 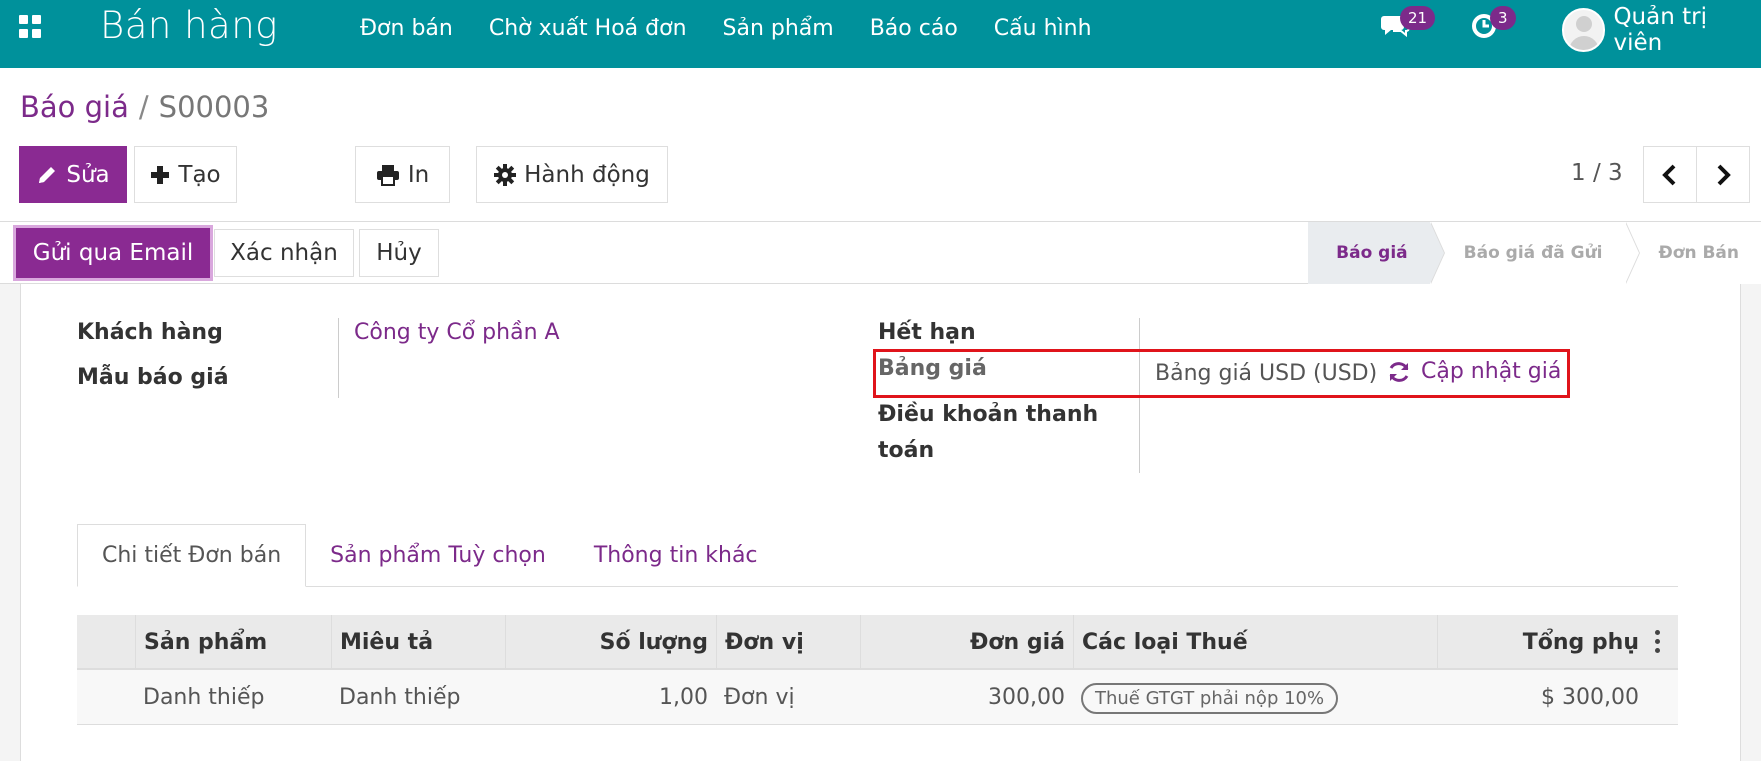 I want to click on payment-terms-label-line2: toán, so click(x=906, y=450).